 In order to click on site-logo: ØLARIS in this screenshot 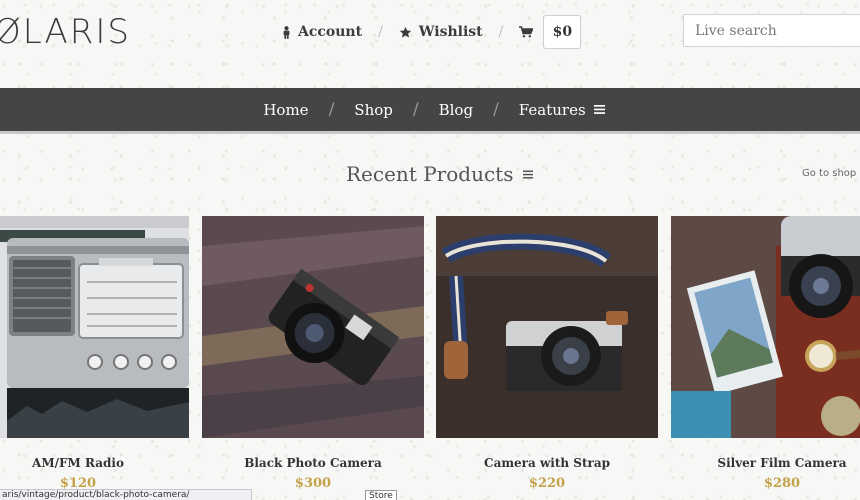, I will do `click(65, 32)`.